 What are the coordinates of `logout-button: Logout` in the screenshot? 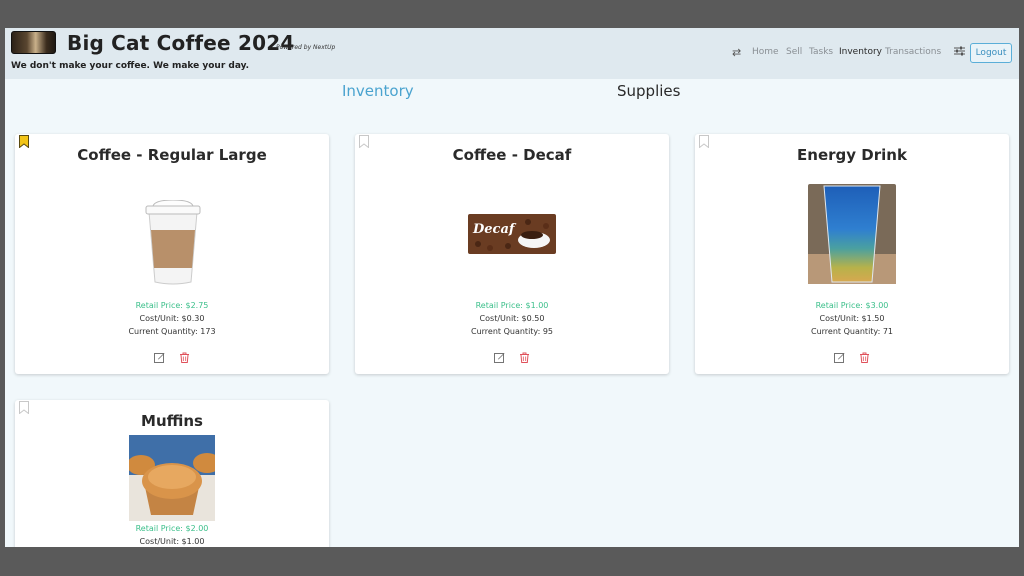 It's located at (991, 53).